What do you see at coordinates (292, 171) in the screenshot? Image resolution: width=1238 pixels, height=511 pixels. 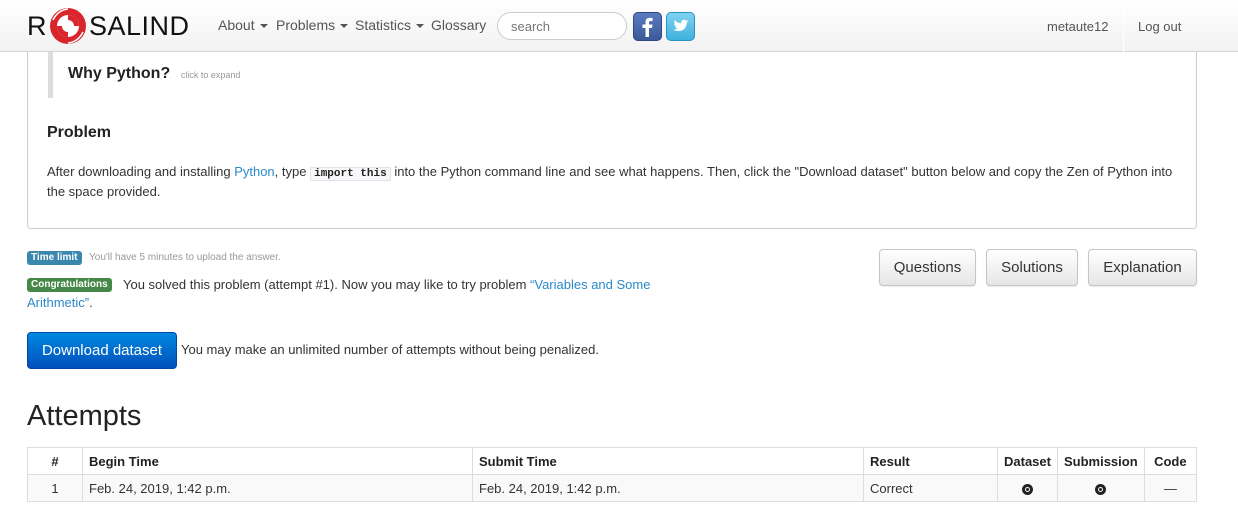 I see `problem-text-mid: , type` at bounding box center [292, 171].